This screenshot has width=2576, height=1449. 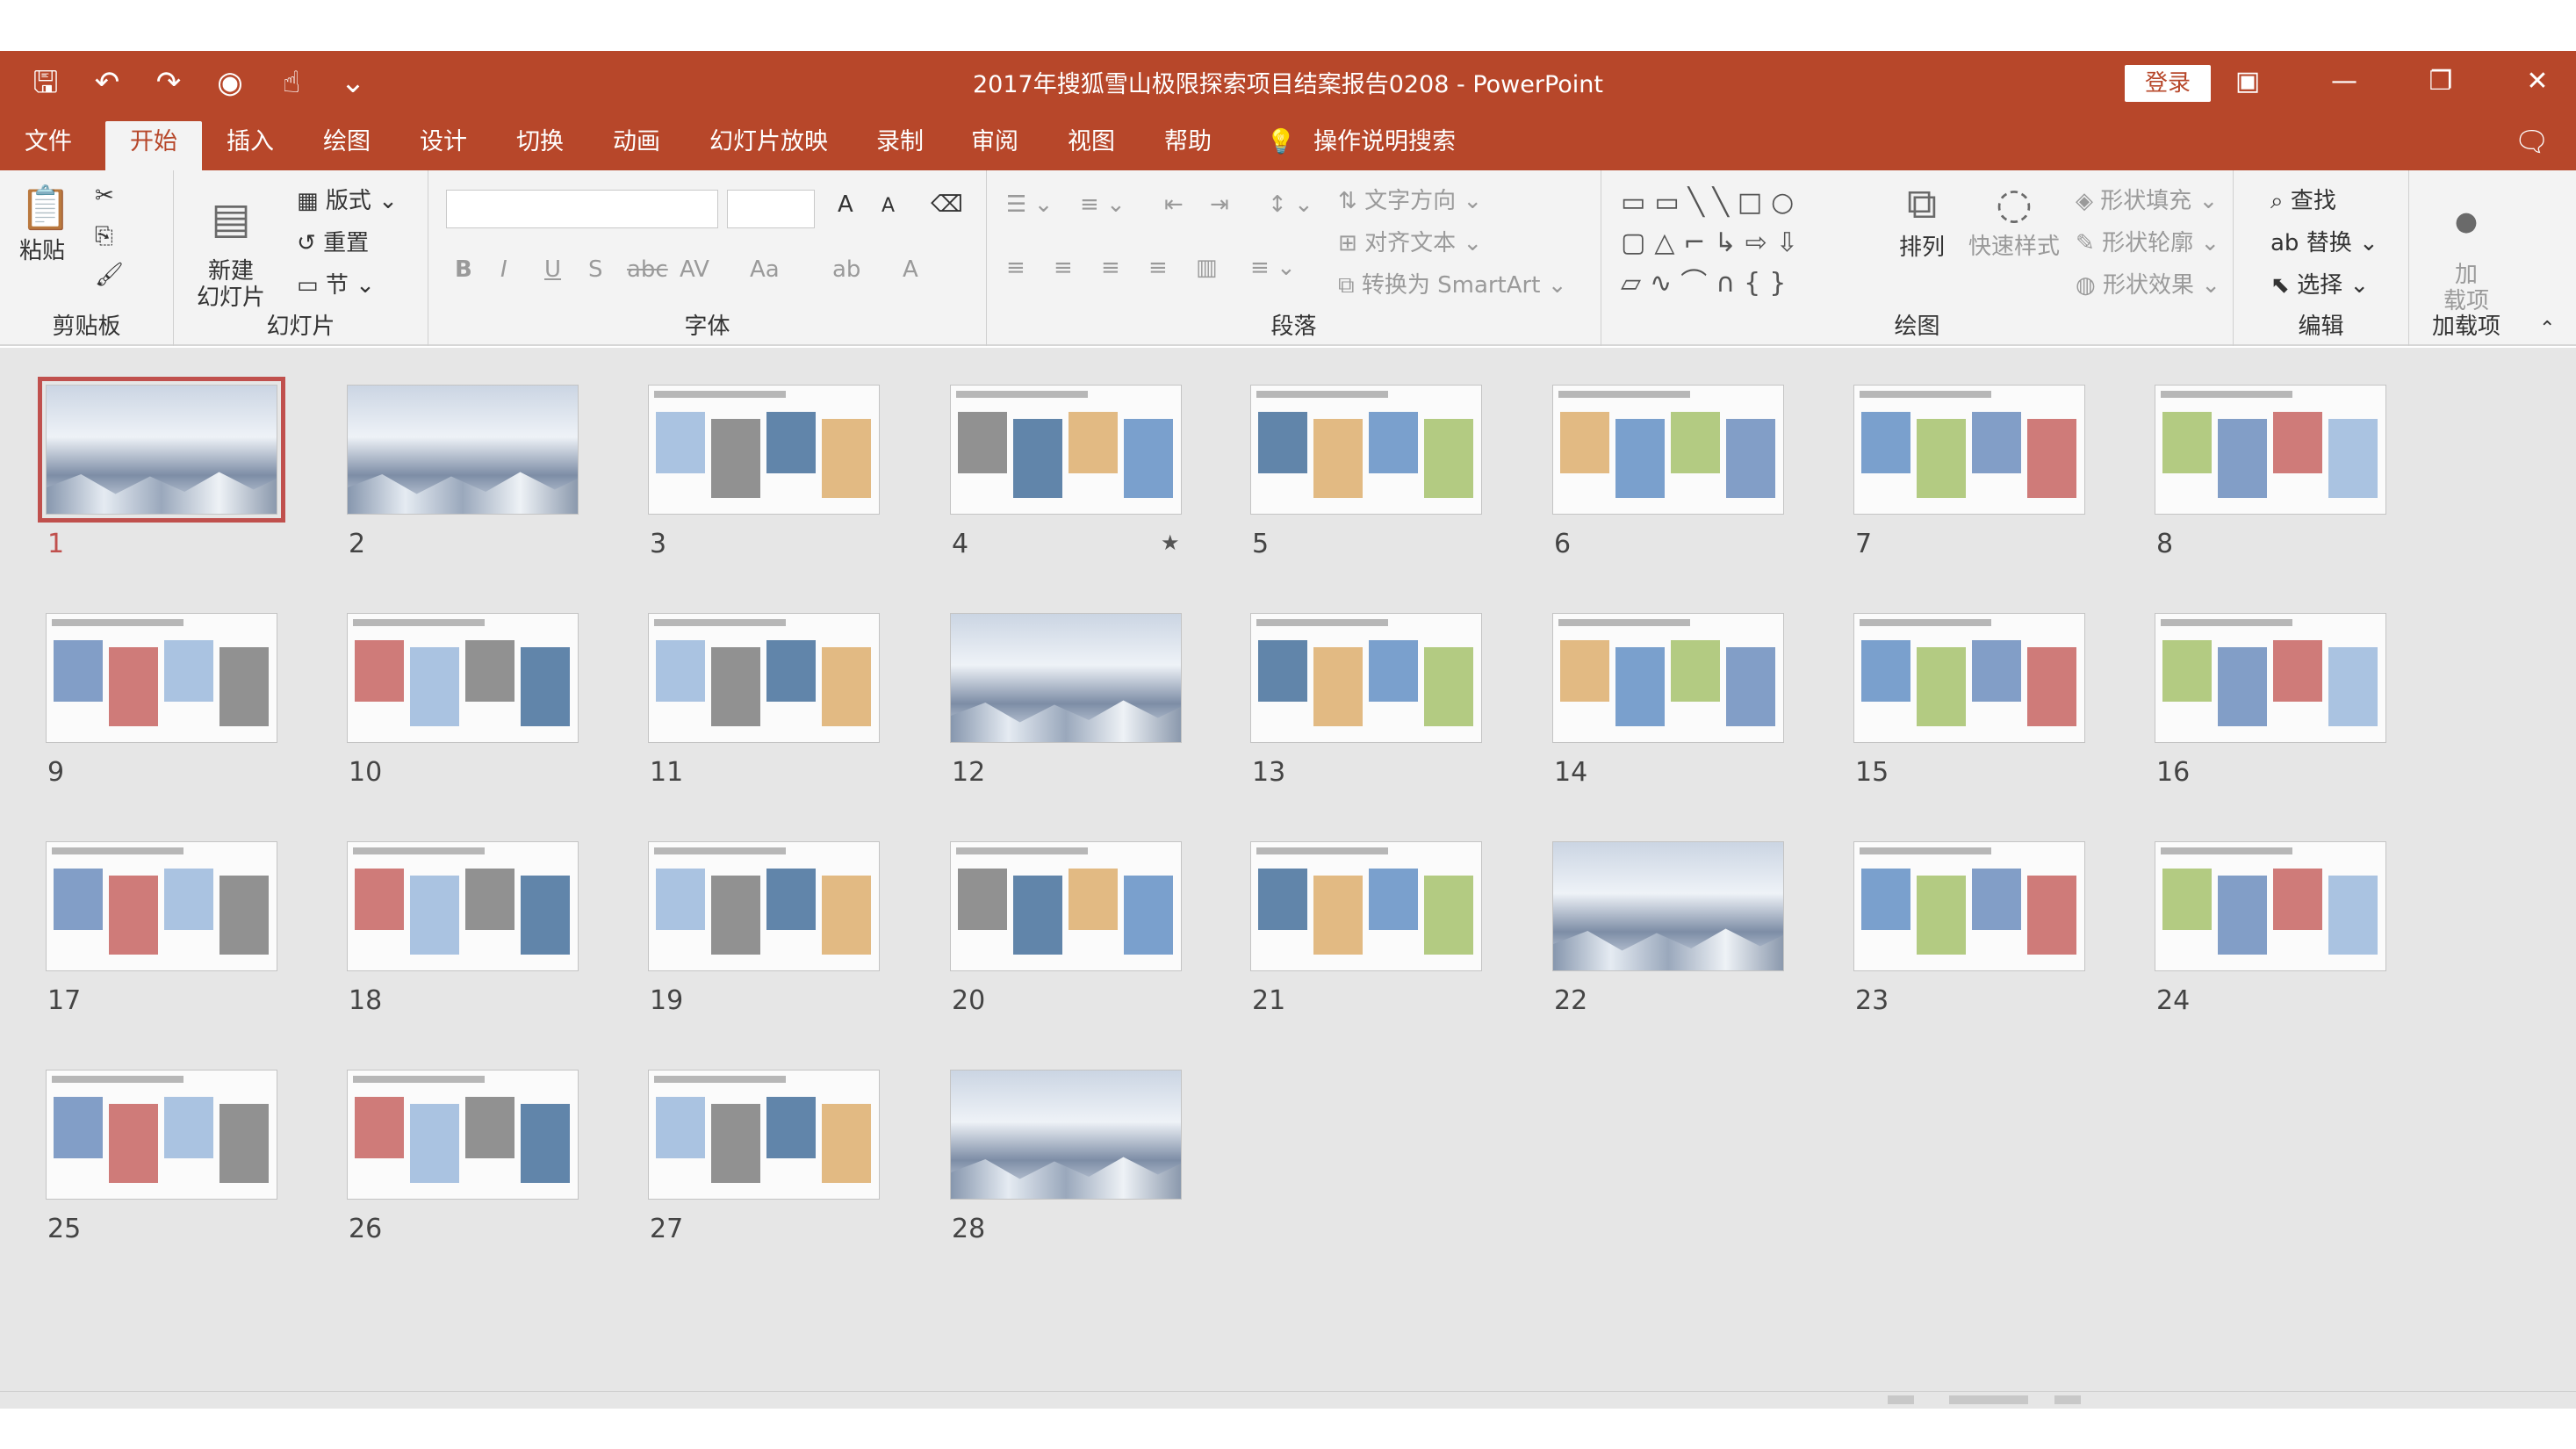 I want to click on tab-transitions: 切换, so click(x=540, y=142).